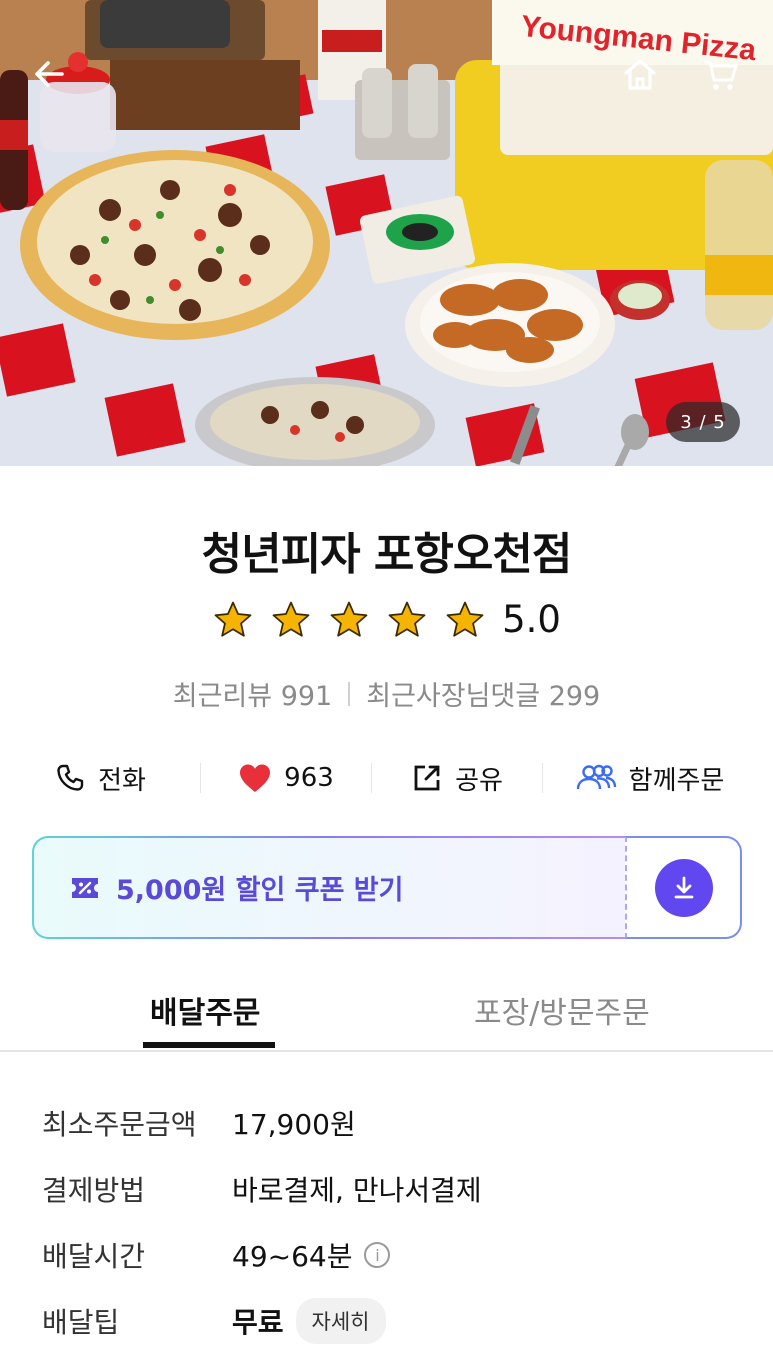  What do you see at coordinates (209, 1045) in the screenshot?
I see `active-tab-indicator` at bounding box center [209, 1045].